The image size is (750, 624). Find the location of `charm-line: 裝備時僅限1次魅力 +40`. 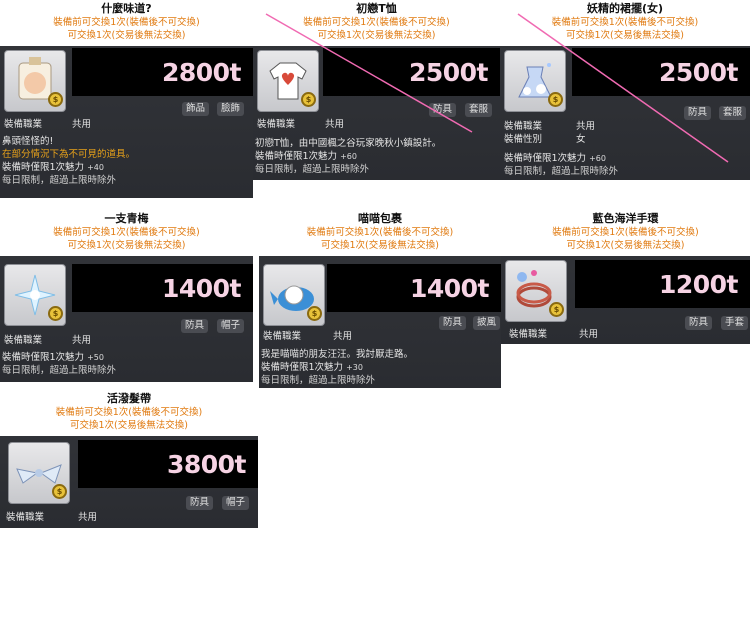

charm-line: 裝備時僅限1次魅力 +40 is located at coordinates (53, 167).